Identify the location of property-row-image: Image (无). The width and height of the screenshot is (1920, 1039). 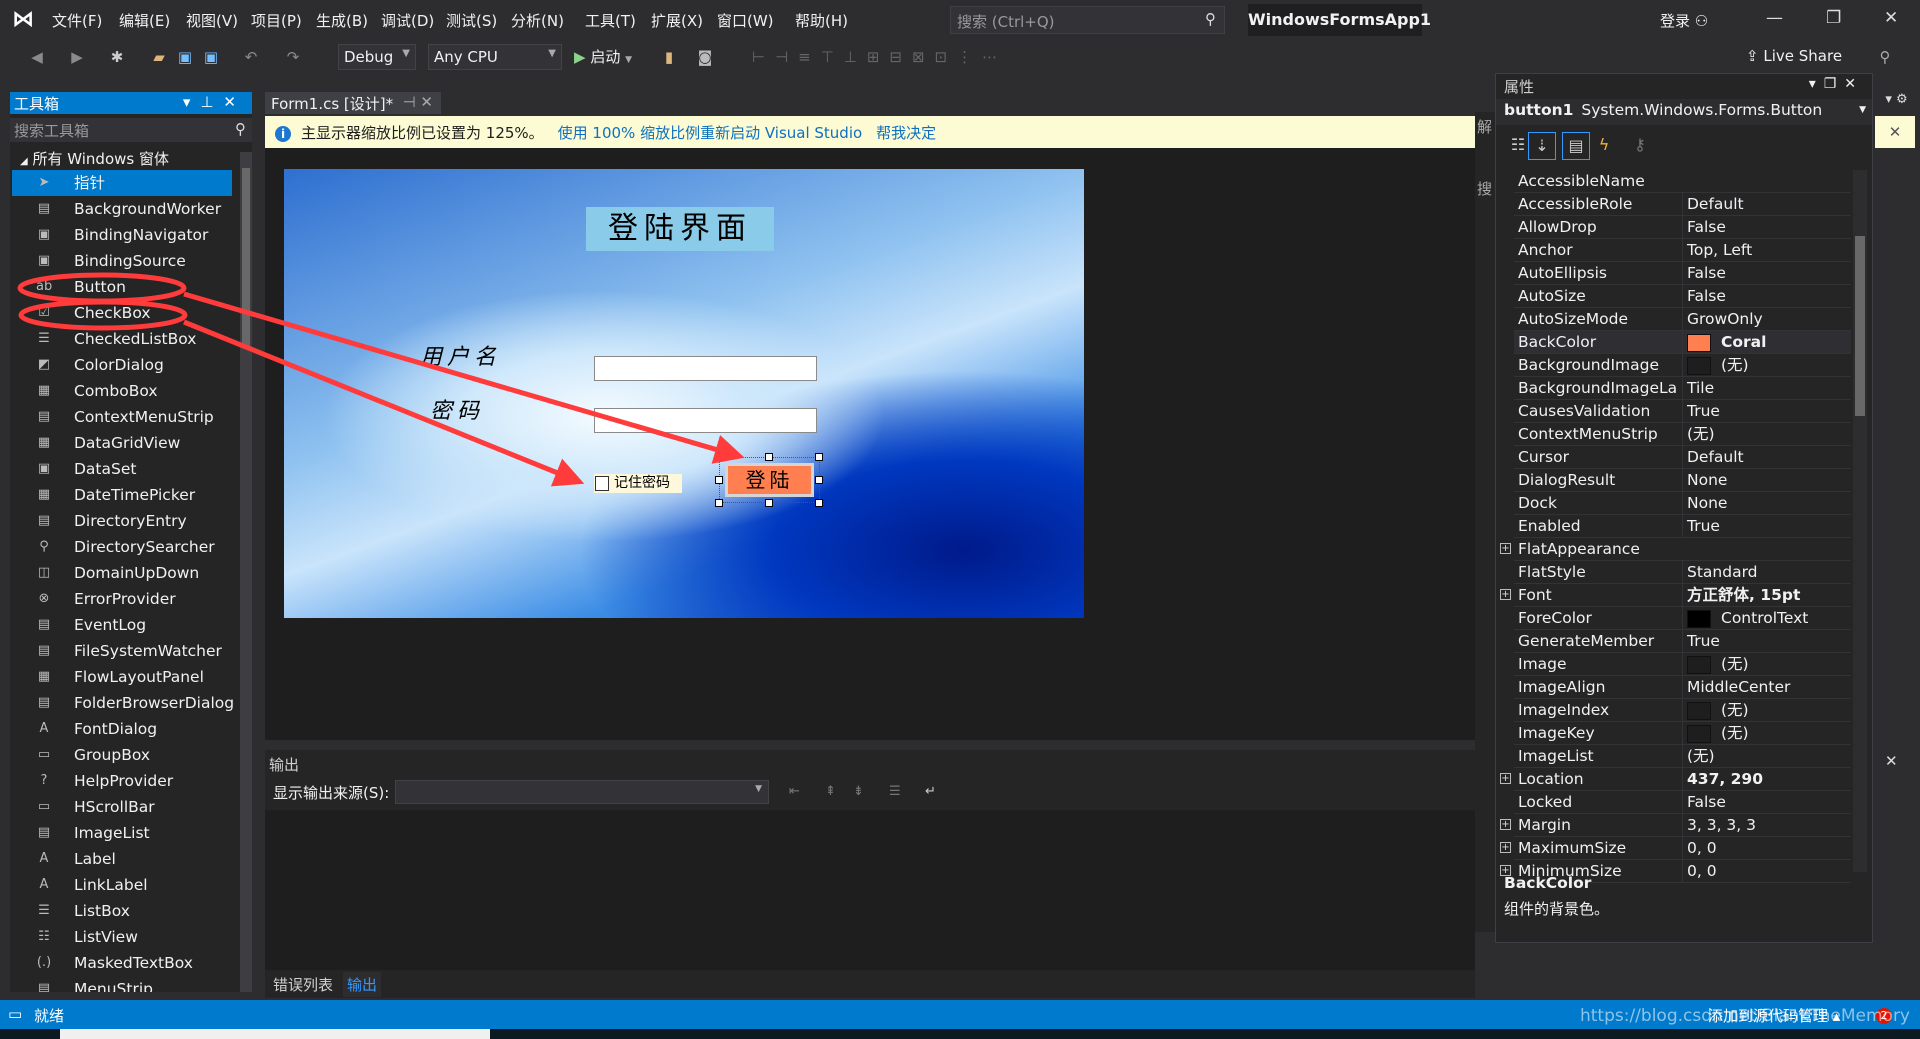
(1682, 664).